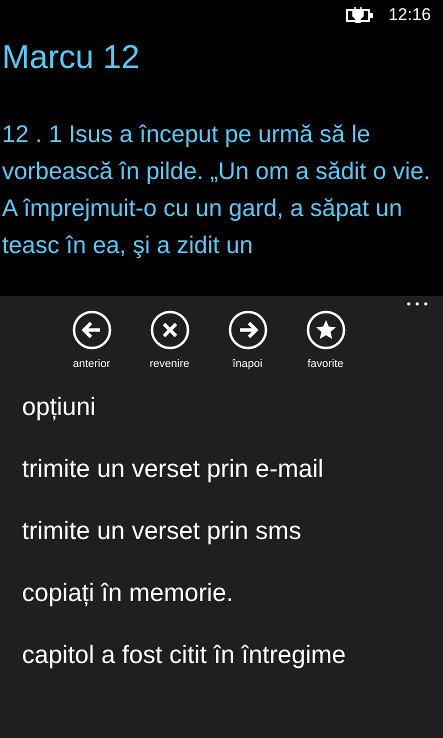  What do you see at coordinates (409, 15) in the screenshot?
I see `clock-time: 12:16` at bounding box center [409, 15].